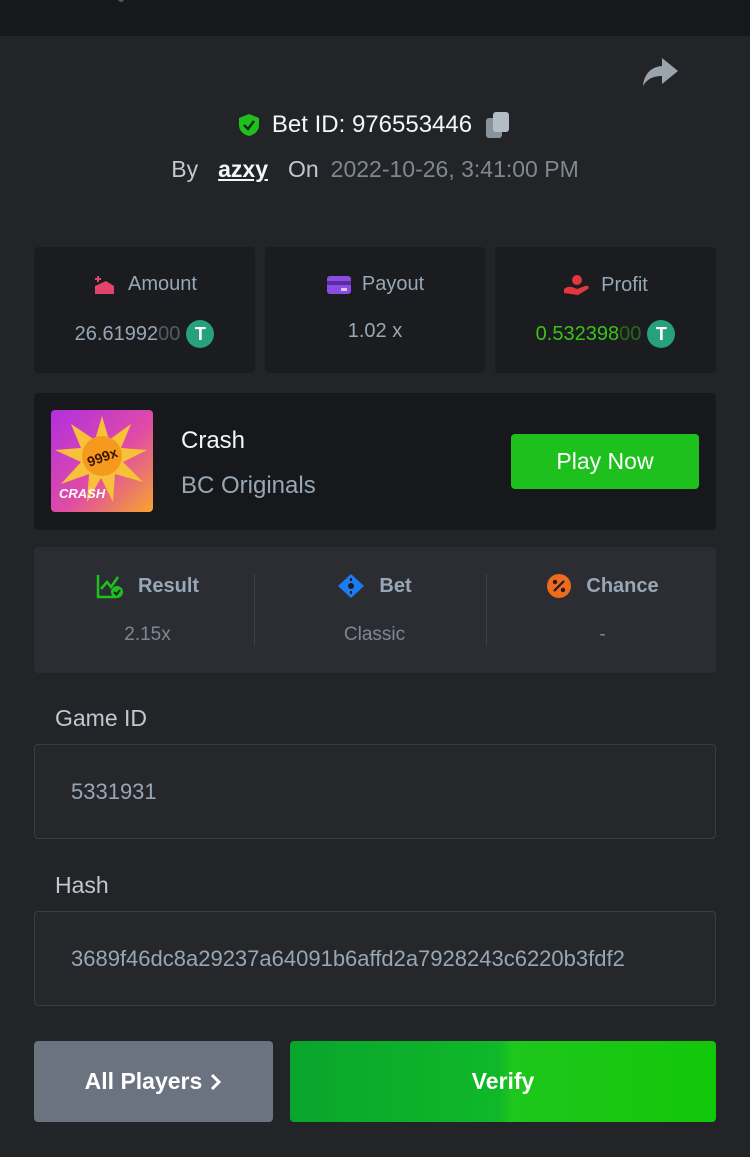 The width and height of the screenshot is (750, 1157). What do you see at coordinates (602, 610) in the screenshot?
I see `chance-column: Chance -` at bounding box center [602, 610].